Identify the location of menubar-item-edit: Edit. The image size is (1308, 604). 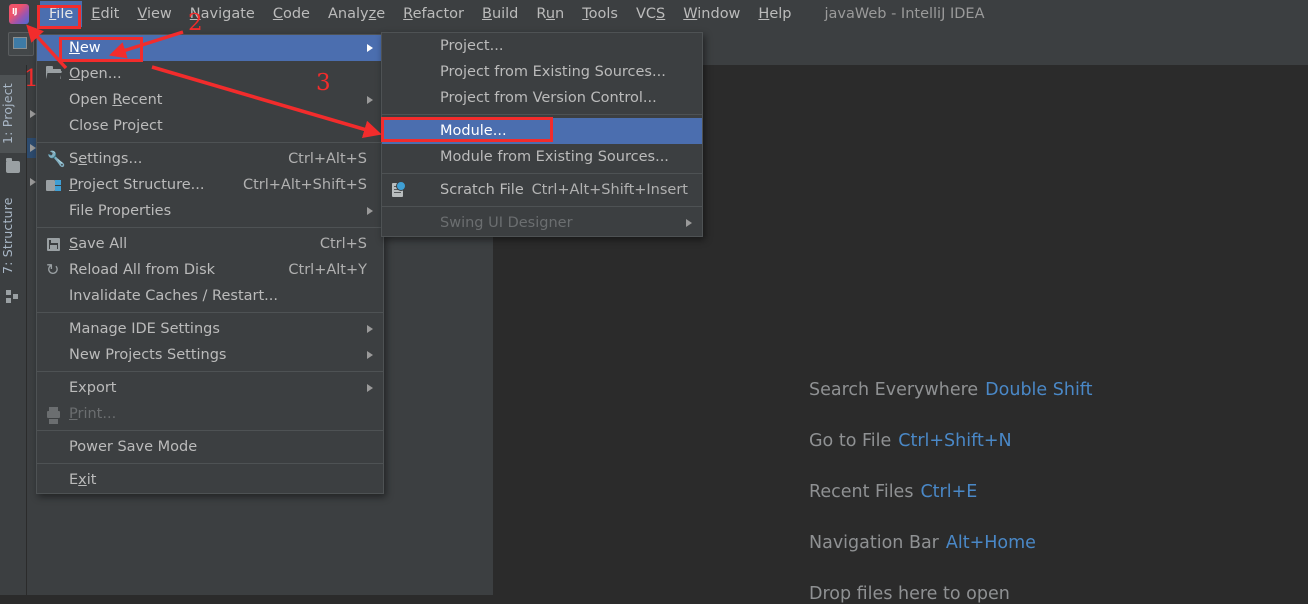
(105, 14).